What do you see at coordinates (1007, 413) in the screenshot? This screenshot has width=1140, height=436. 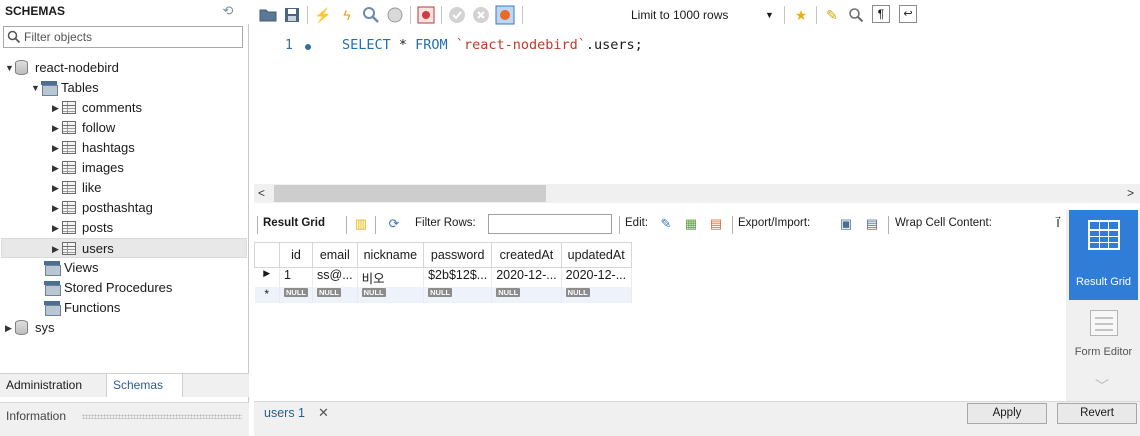 I see `apply-button: Apply` at bounding box center [1007, 413].